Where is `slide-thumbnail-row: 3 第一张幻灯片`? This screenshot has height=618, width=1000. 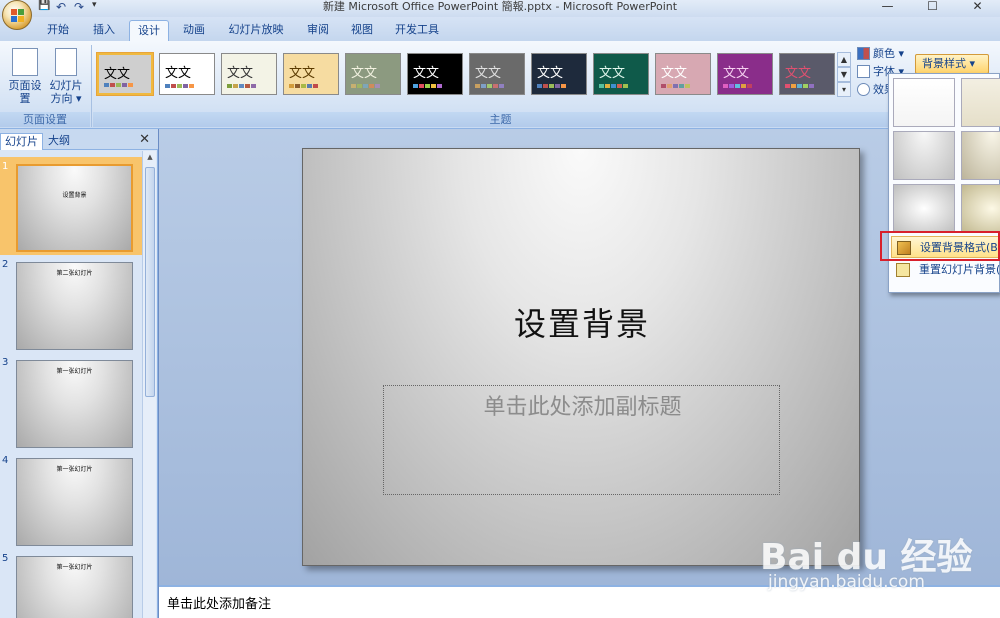 slide-thumbnail-row: 3 第一张幻灯片 is located at coordinates (71, 402).